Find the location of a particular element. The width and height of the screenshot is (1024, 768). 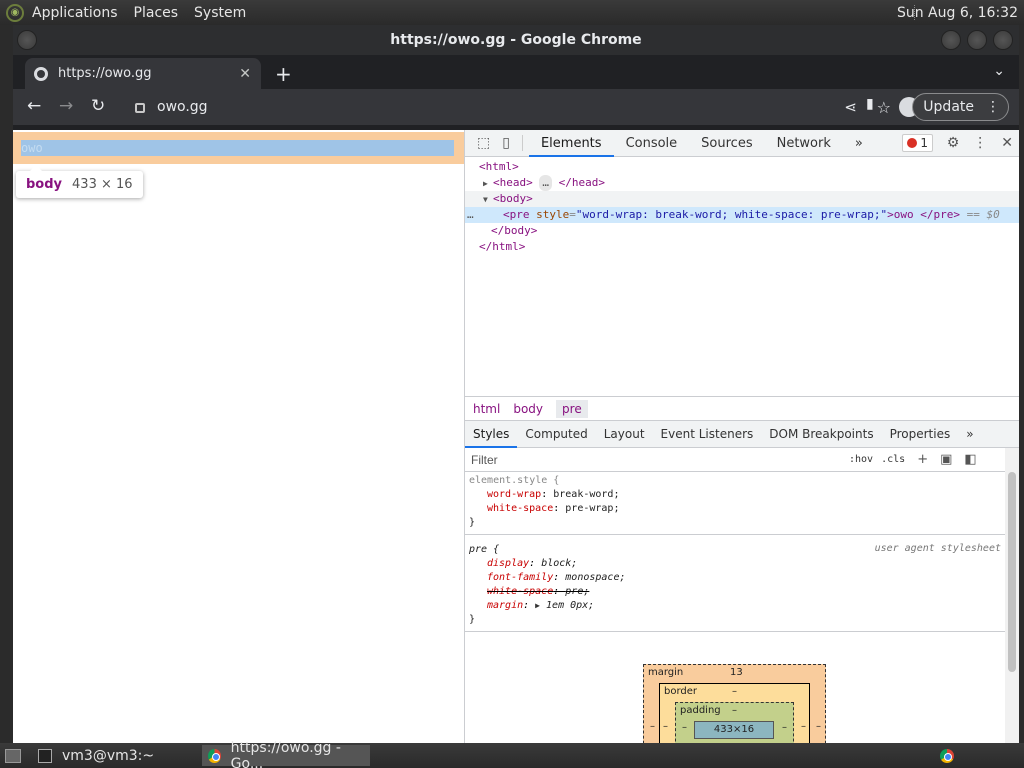

back-icon: ← is located at coordinates (34, 106).